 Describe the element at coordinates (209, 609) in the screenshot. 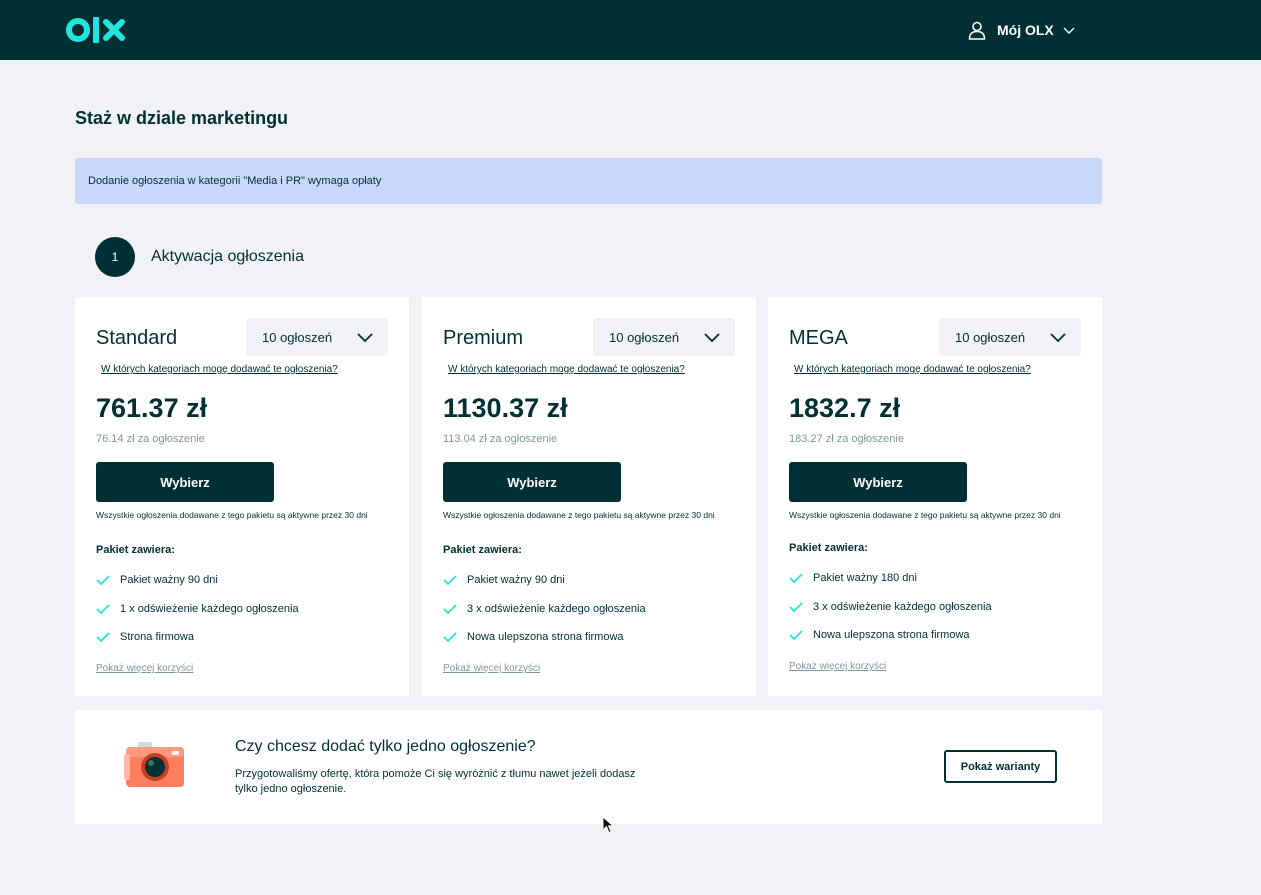

I see `feature-text: 1 x odświeżenie każdego ogłoszenia` at that location.